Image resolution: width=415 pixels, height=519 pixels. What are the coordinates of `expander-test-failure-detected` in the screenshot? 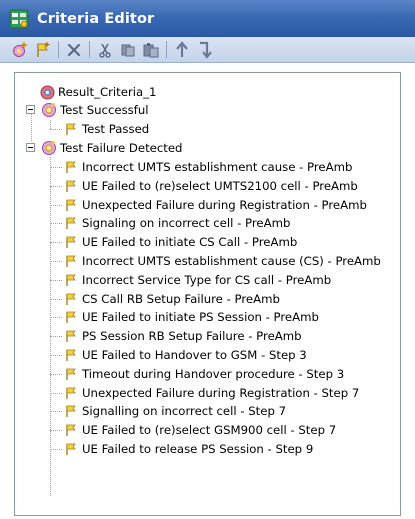 It's located at (30, 147).